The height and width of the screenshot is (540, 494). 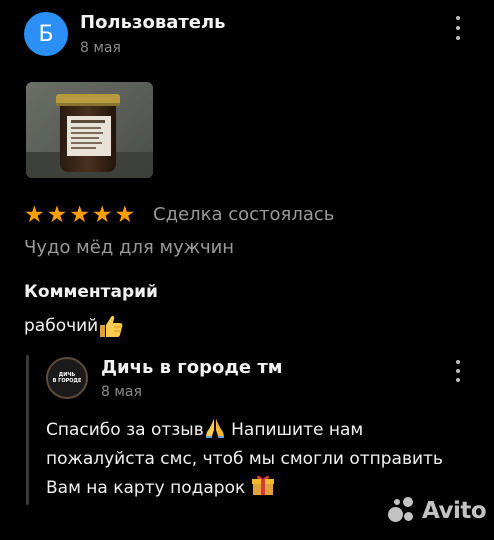 I want to click on avatar-letter: Б, so click(x=46, y=34).